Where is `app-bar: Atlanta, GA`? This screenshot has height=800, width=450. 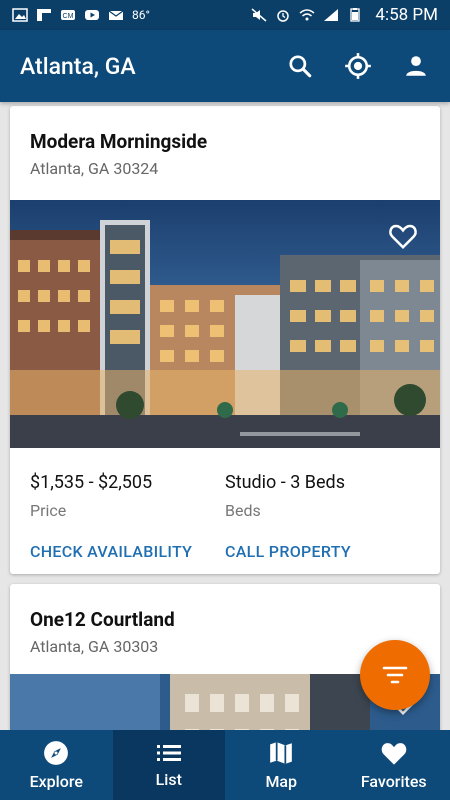
app-bar: Atlanta, GA is located at coordinates (225, 66).